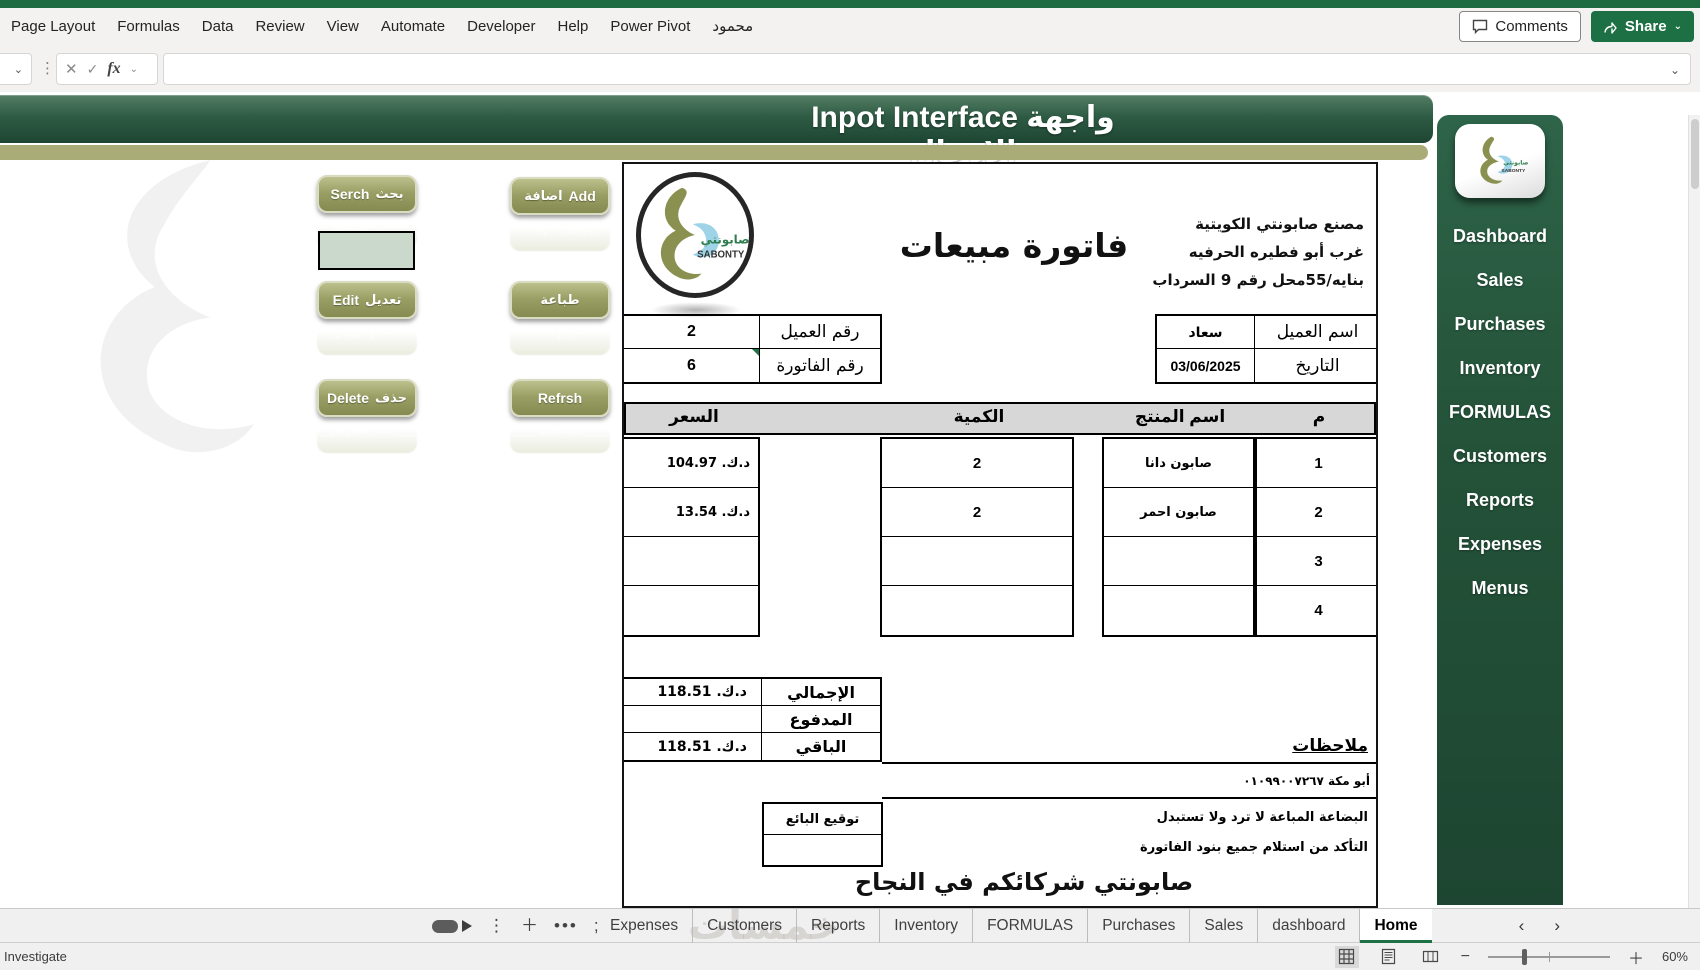  What do you see at coordinates (1499, 324) in the screenshot?
I see `sidebar-item-purchases: Purchases` at bounding box center [1499, 324].